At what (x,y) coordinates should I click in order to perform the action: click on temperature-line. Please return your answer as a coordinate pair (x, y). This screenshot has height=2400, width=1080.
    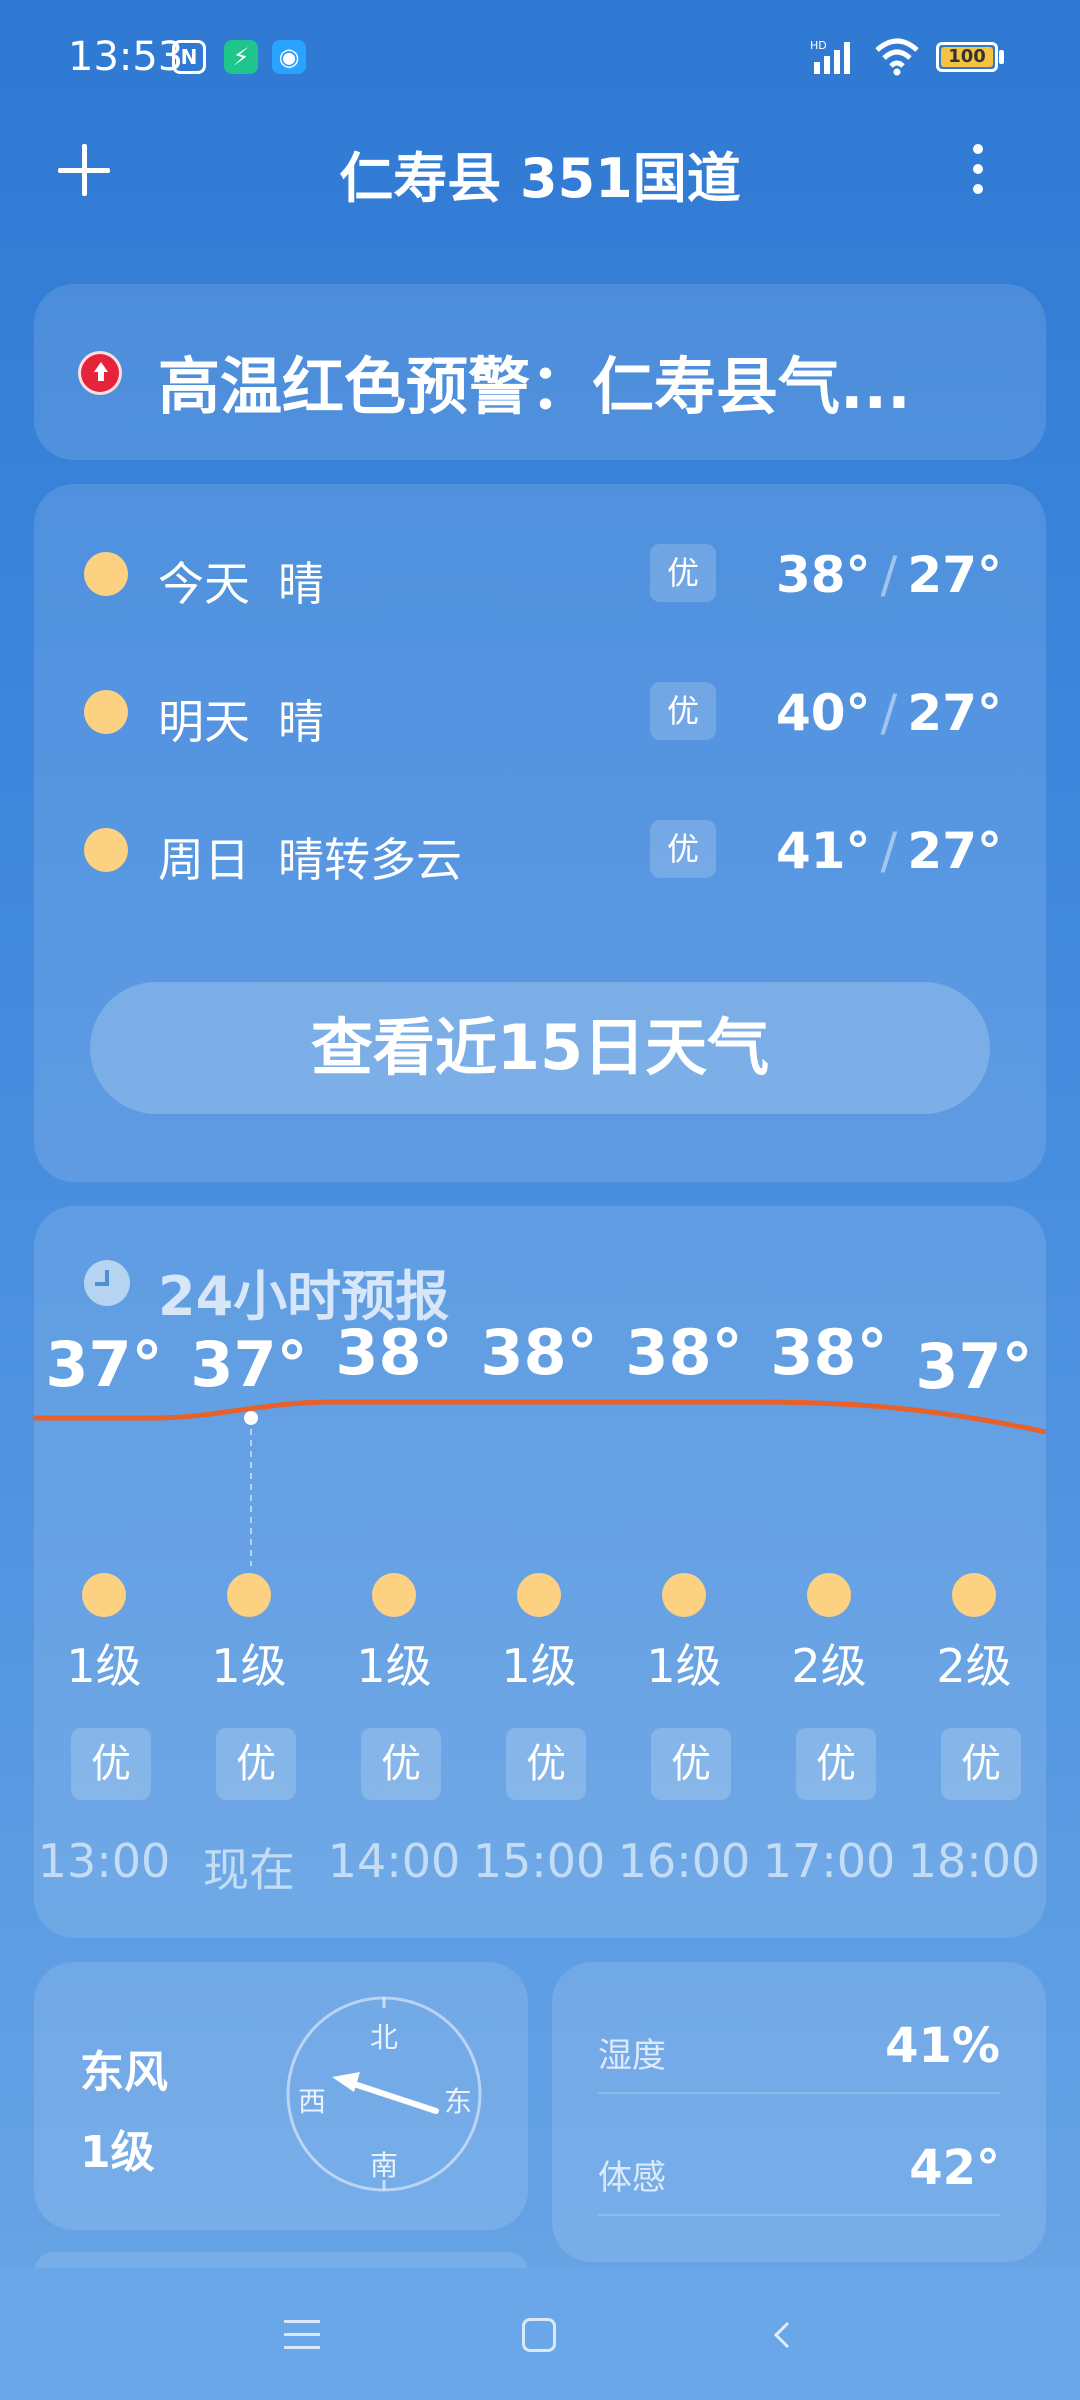
    Looking at the image, I should click on (540, 1417).